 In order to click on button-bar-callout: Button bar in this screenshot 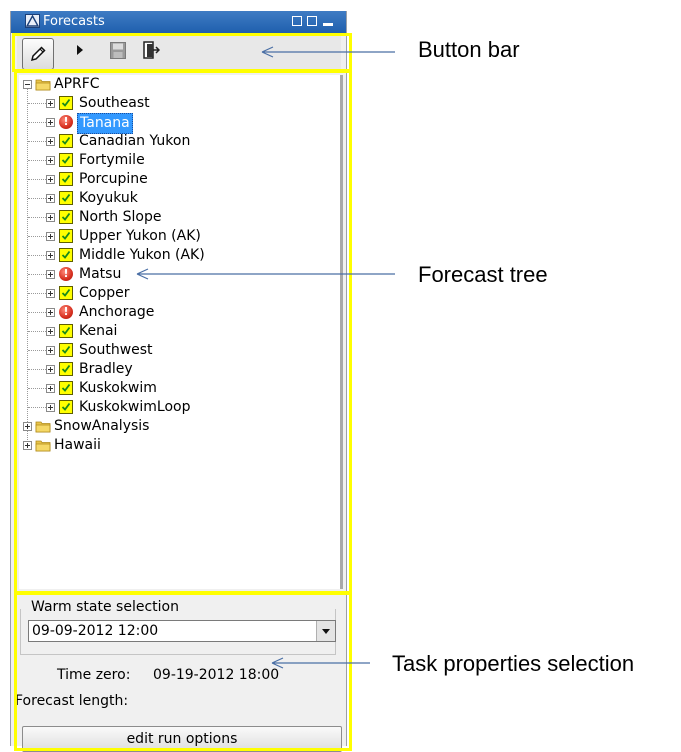, I will do `click(469, 49)`.